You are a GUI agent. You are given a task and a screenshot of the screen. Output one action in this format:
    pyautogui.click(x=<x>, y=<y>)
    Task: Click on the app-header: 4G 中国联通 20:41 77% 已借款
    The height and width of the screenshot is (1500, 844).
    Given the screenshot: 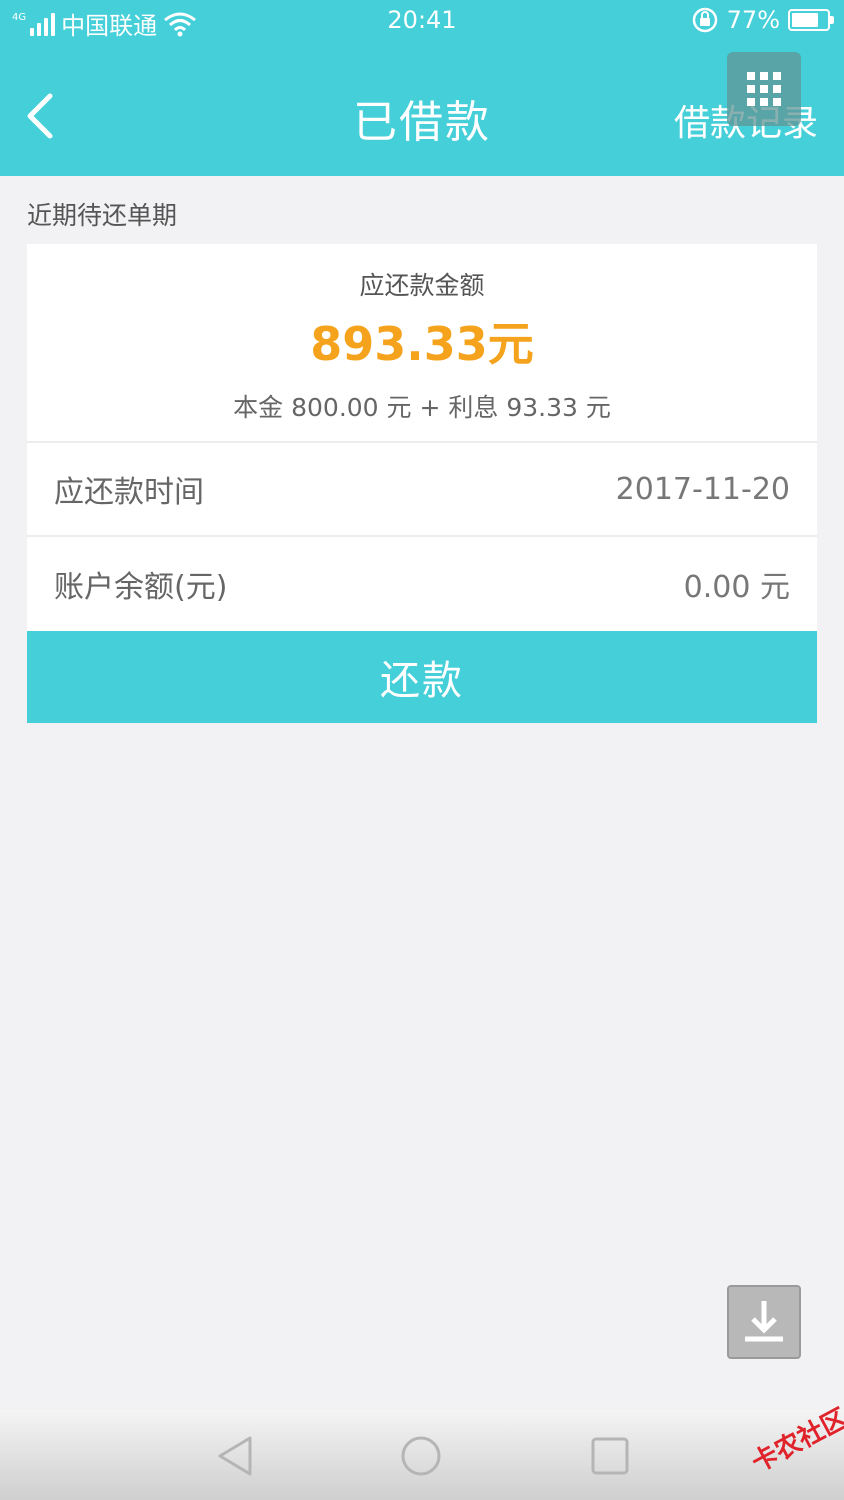 What is the action you would take?
    pyautogui.click(x=422, y=88)
    